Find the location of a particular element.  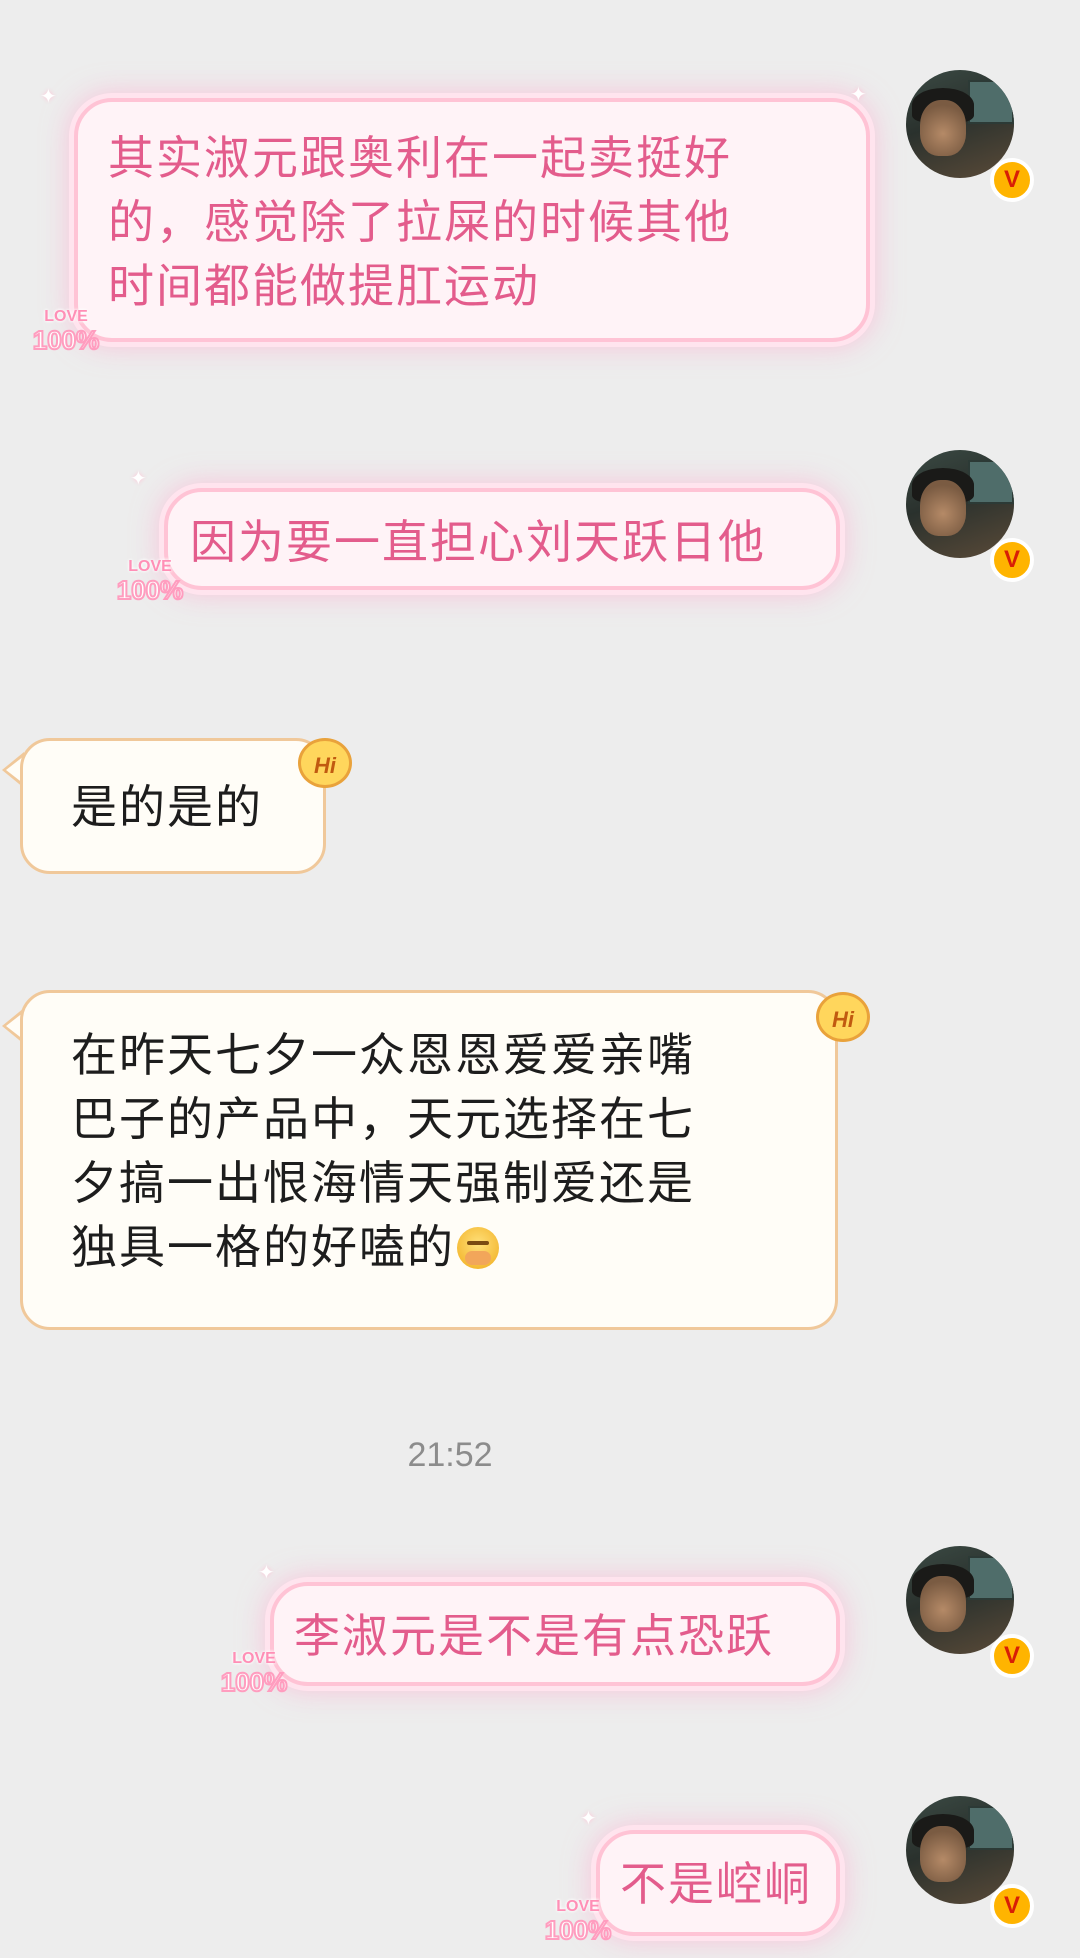

message-bubble-outgoing: 不是崆峒 is located at coordinates (718, 1883).